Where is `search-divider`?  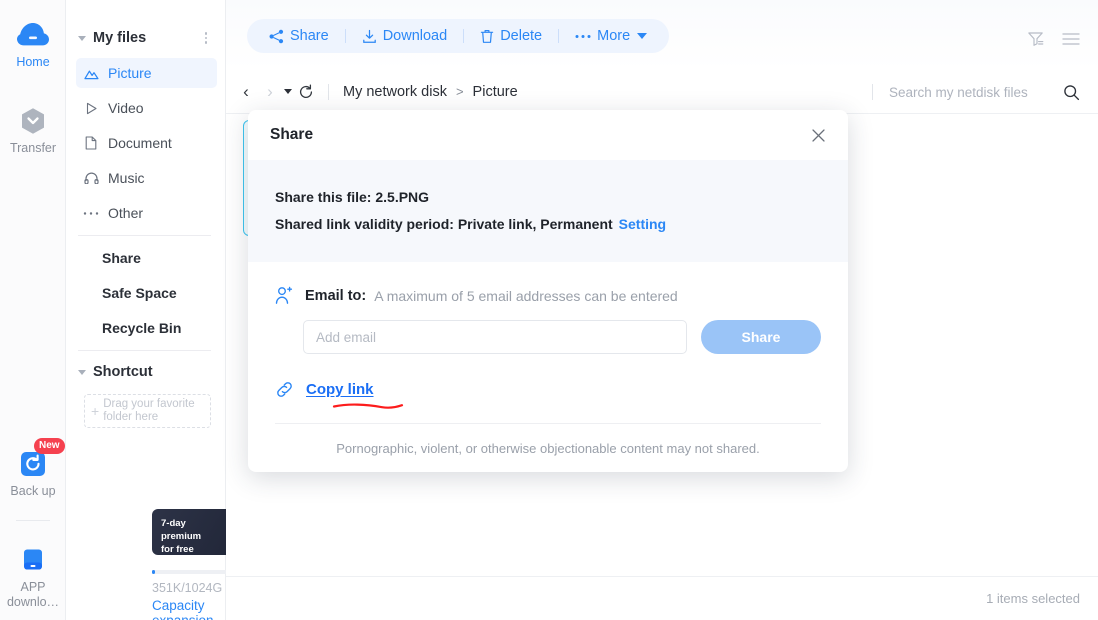 search-divider is located at coordinates (872, 92).